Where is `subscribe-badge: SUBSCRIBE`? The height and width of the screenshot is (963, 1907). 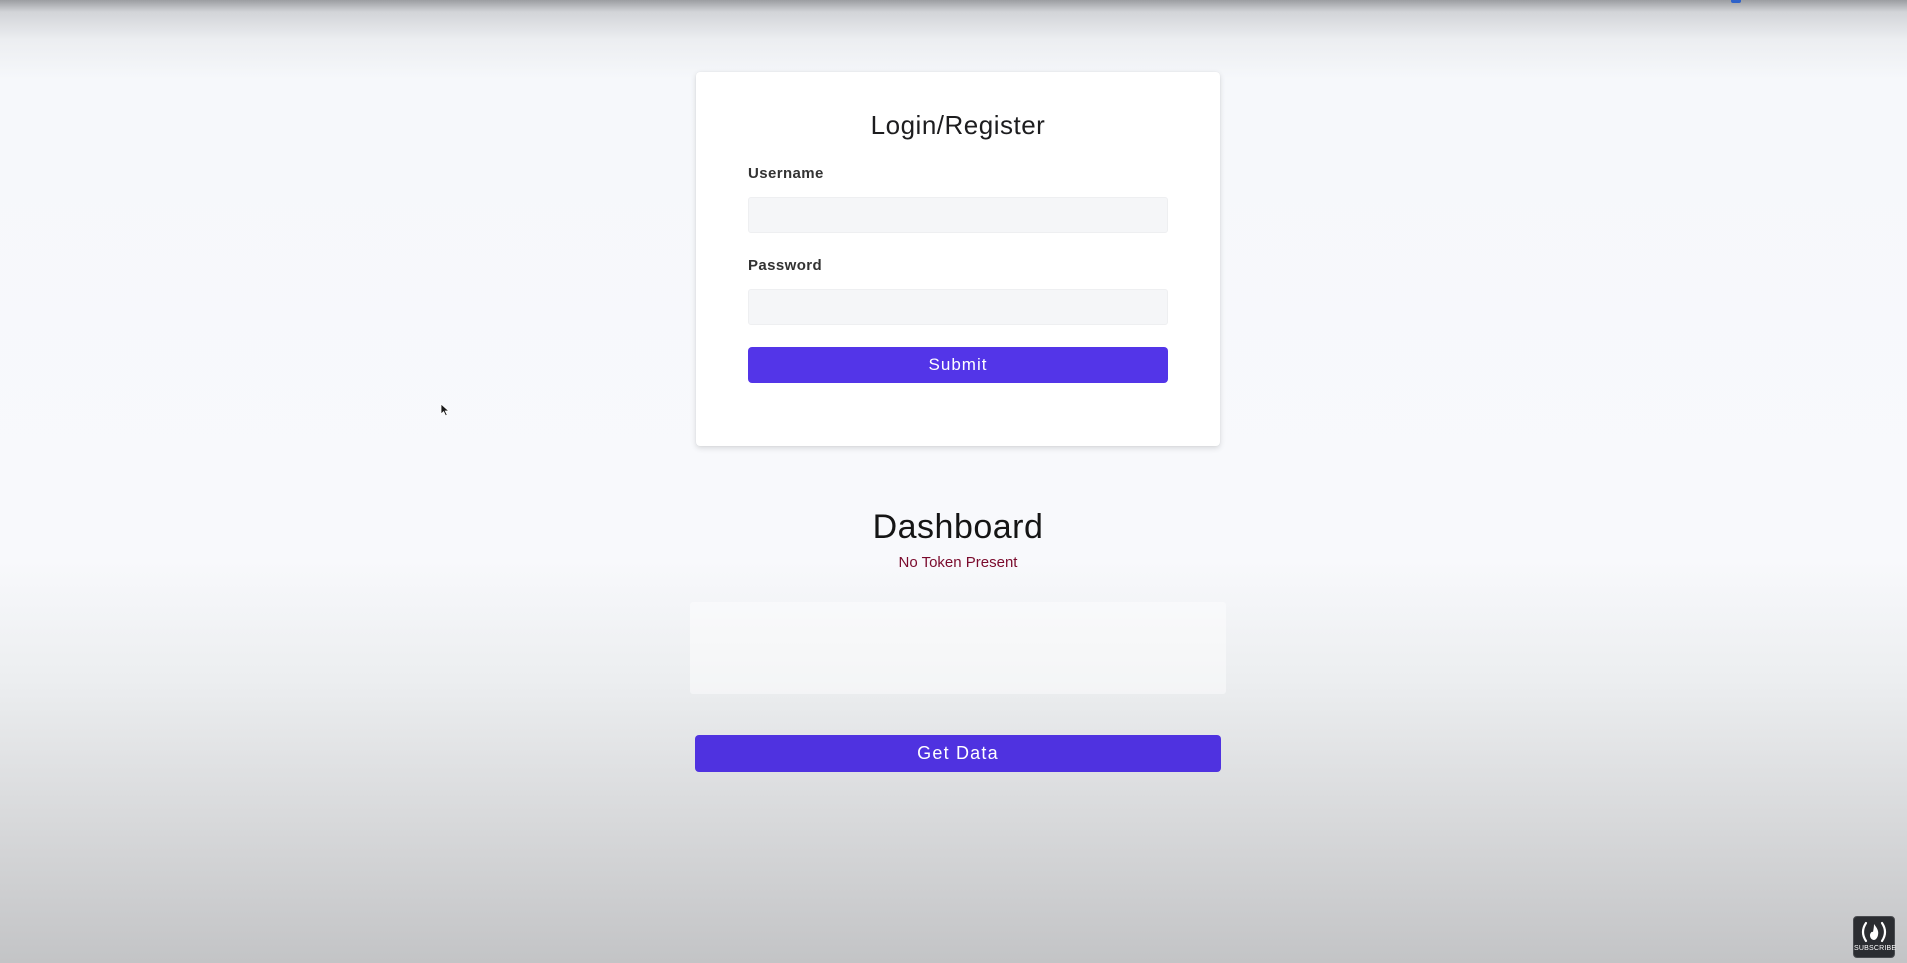 subscribe-badge: SUBSCRIBE is located at coordinates (1875, 937).